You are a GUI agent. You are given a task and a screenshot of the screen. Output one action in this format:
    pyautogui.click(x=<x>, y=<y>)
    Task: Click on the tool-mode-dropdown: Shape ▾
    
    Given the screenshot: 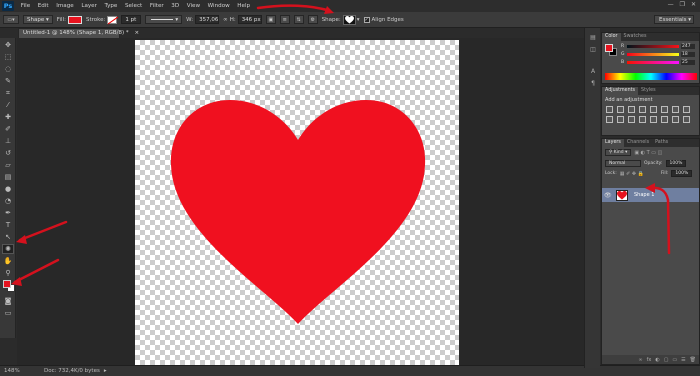 What is the action you would take?
    pyautogui.click(x=38, y=19)
    